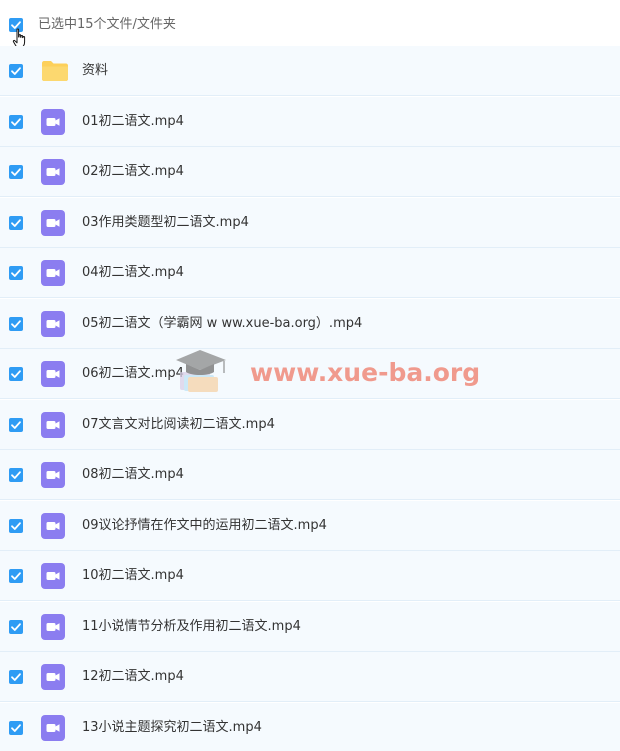  Describe the element at coordinates (133, 121) in the screenshot. I see `file-name: 01初二语文.mp4` at that location.